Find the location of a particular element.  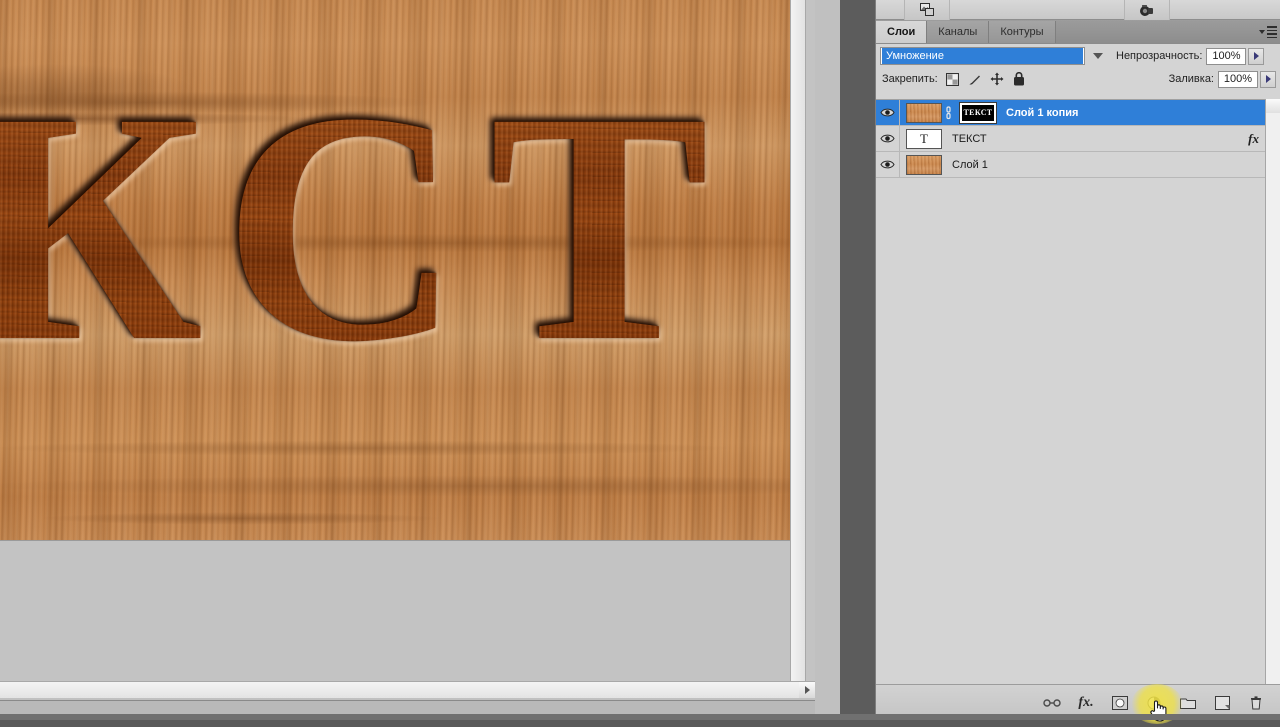

workspace-gutter is located at coordinates (857, 360).